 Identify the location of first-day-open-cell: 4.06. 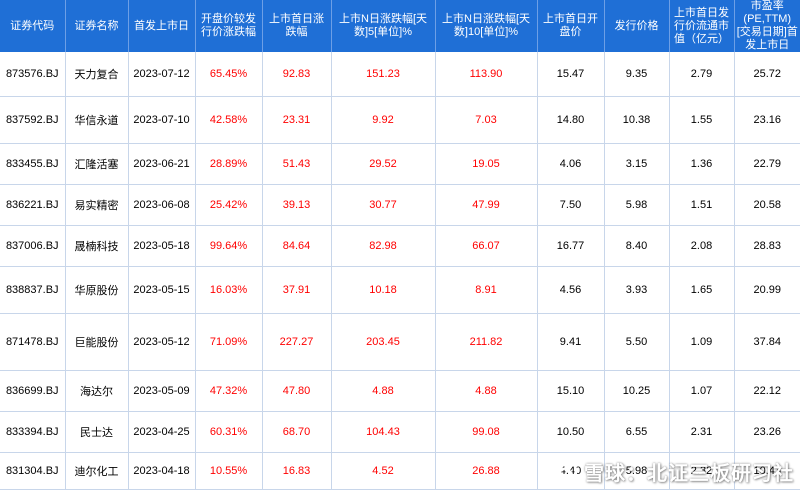
(571, 164).